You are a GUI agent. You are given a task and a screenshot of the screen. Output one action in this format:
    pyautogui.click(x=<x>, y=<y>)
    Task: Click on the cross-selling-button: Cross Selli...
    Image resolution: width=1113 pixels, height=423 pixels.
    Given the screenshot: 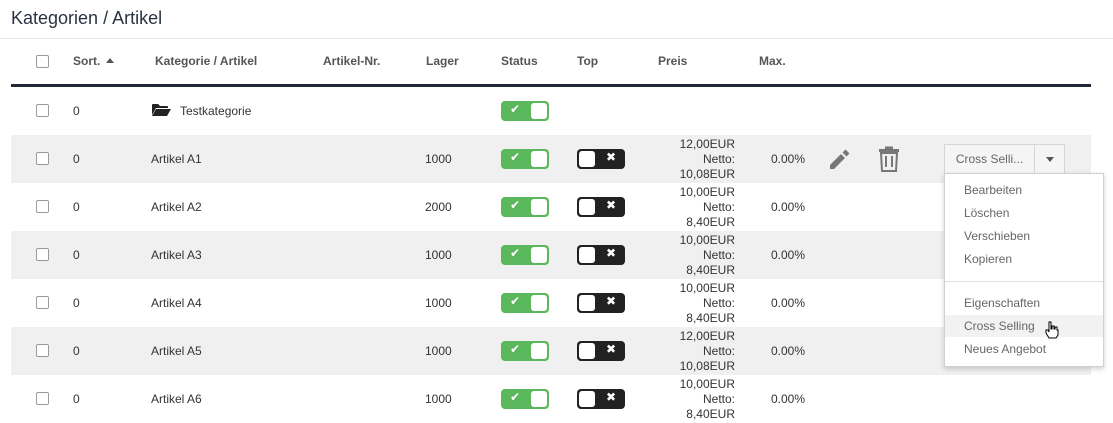 What is the action you would take?
    pyautogui.click(x=989, y=159)
    